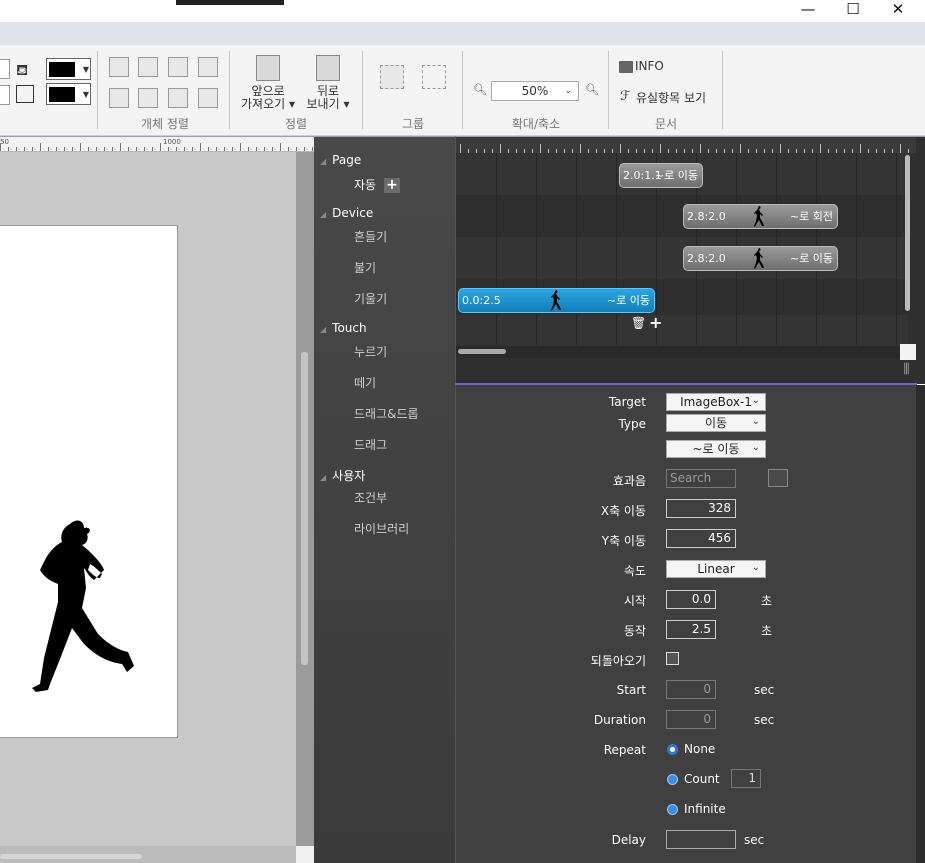 This screenshot has height=863, width=925. Describe the element at coordinates (906, 371) in the screenshot. I see `delete-track-icon: ⫼` at that location.